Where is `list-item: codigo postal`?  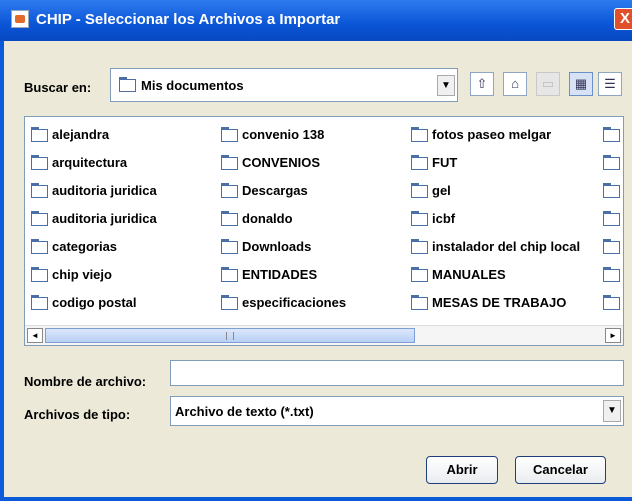
list-item: codigo postal is located at coordinates (84, 303).